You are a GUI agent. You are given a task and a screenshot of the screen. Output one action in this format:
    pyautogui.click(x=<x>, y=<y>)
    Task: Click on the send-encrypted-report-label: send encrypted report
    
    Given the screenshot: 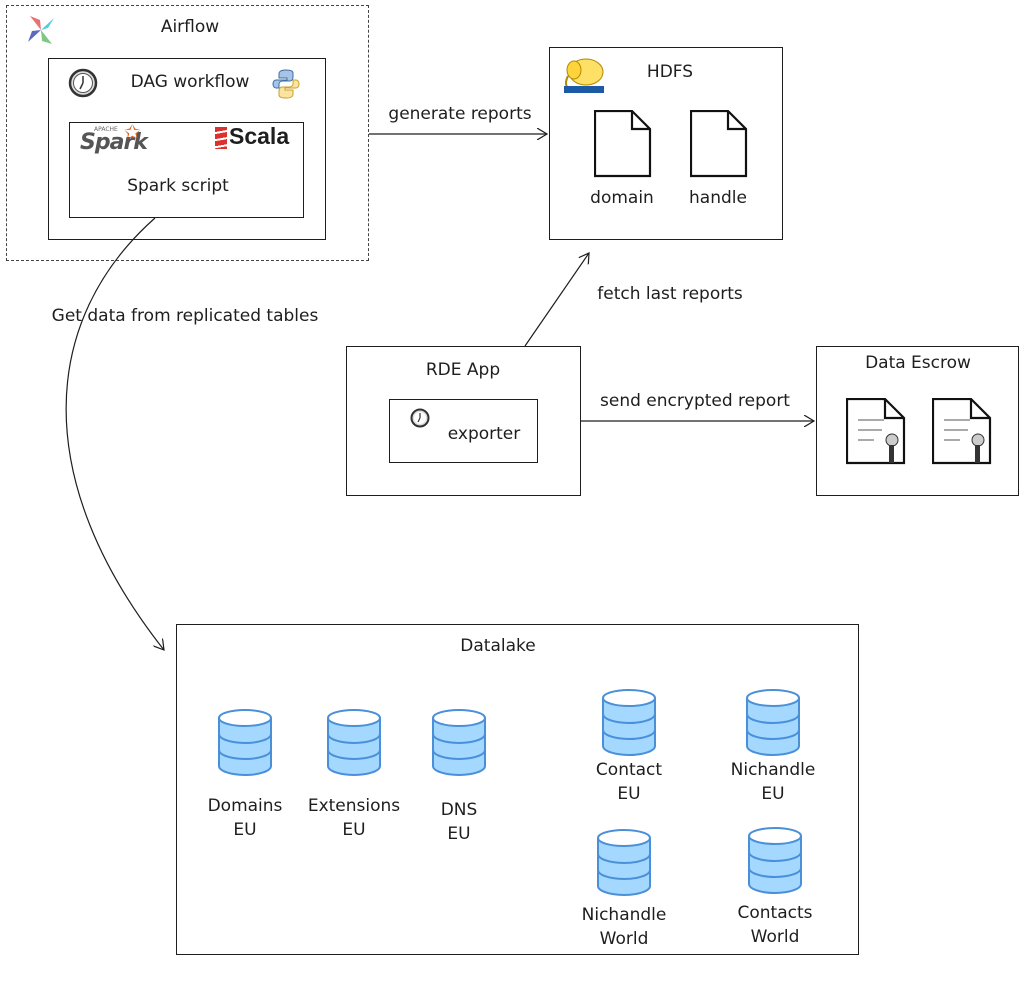 What is the action you would take?
    pyautogui.click(x=695, y=401)
    